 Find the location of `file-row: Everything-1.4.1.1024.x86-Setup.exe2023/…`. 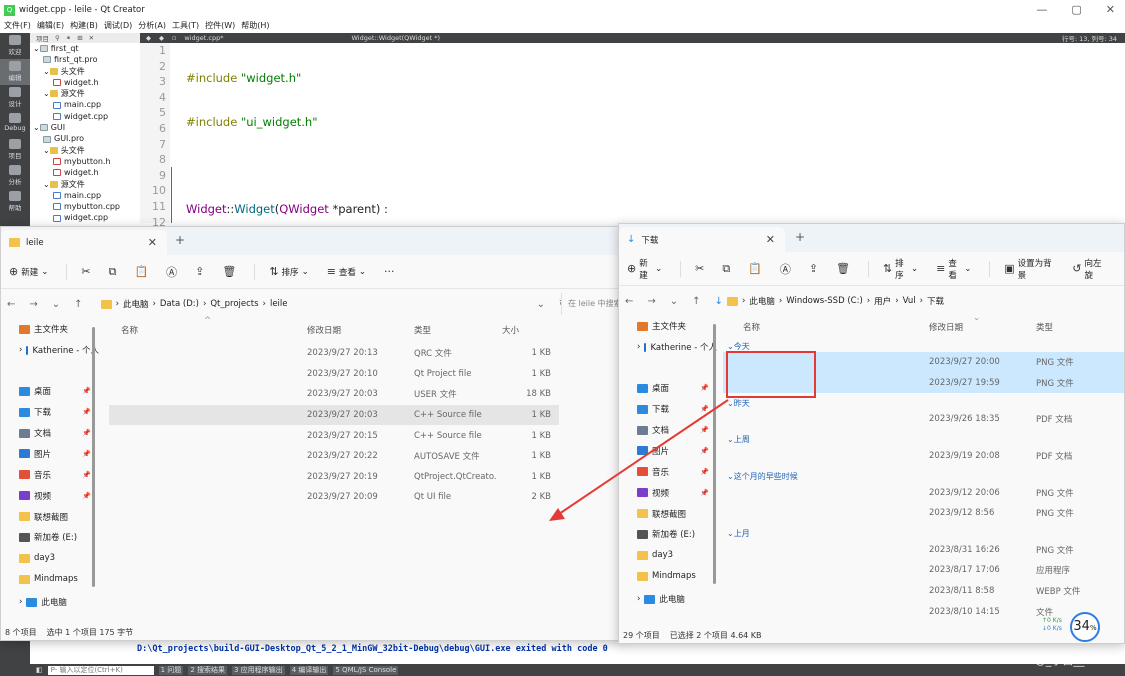

file-row: Everything-1.4.1.1024.x86-Setup.exe2023/… is located at coordinates (923, 570).